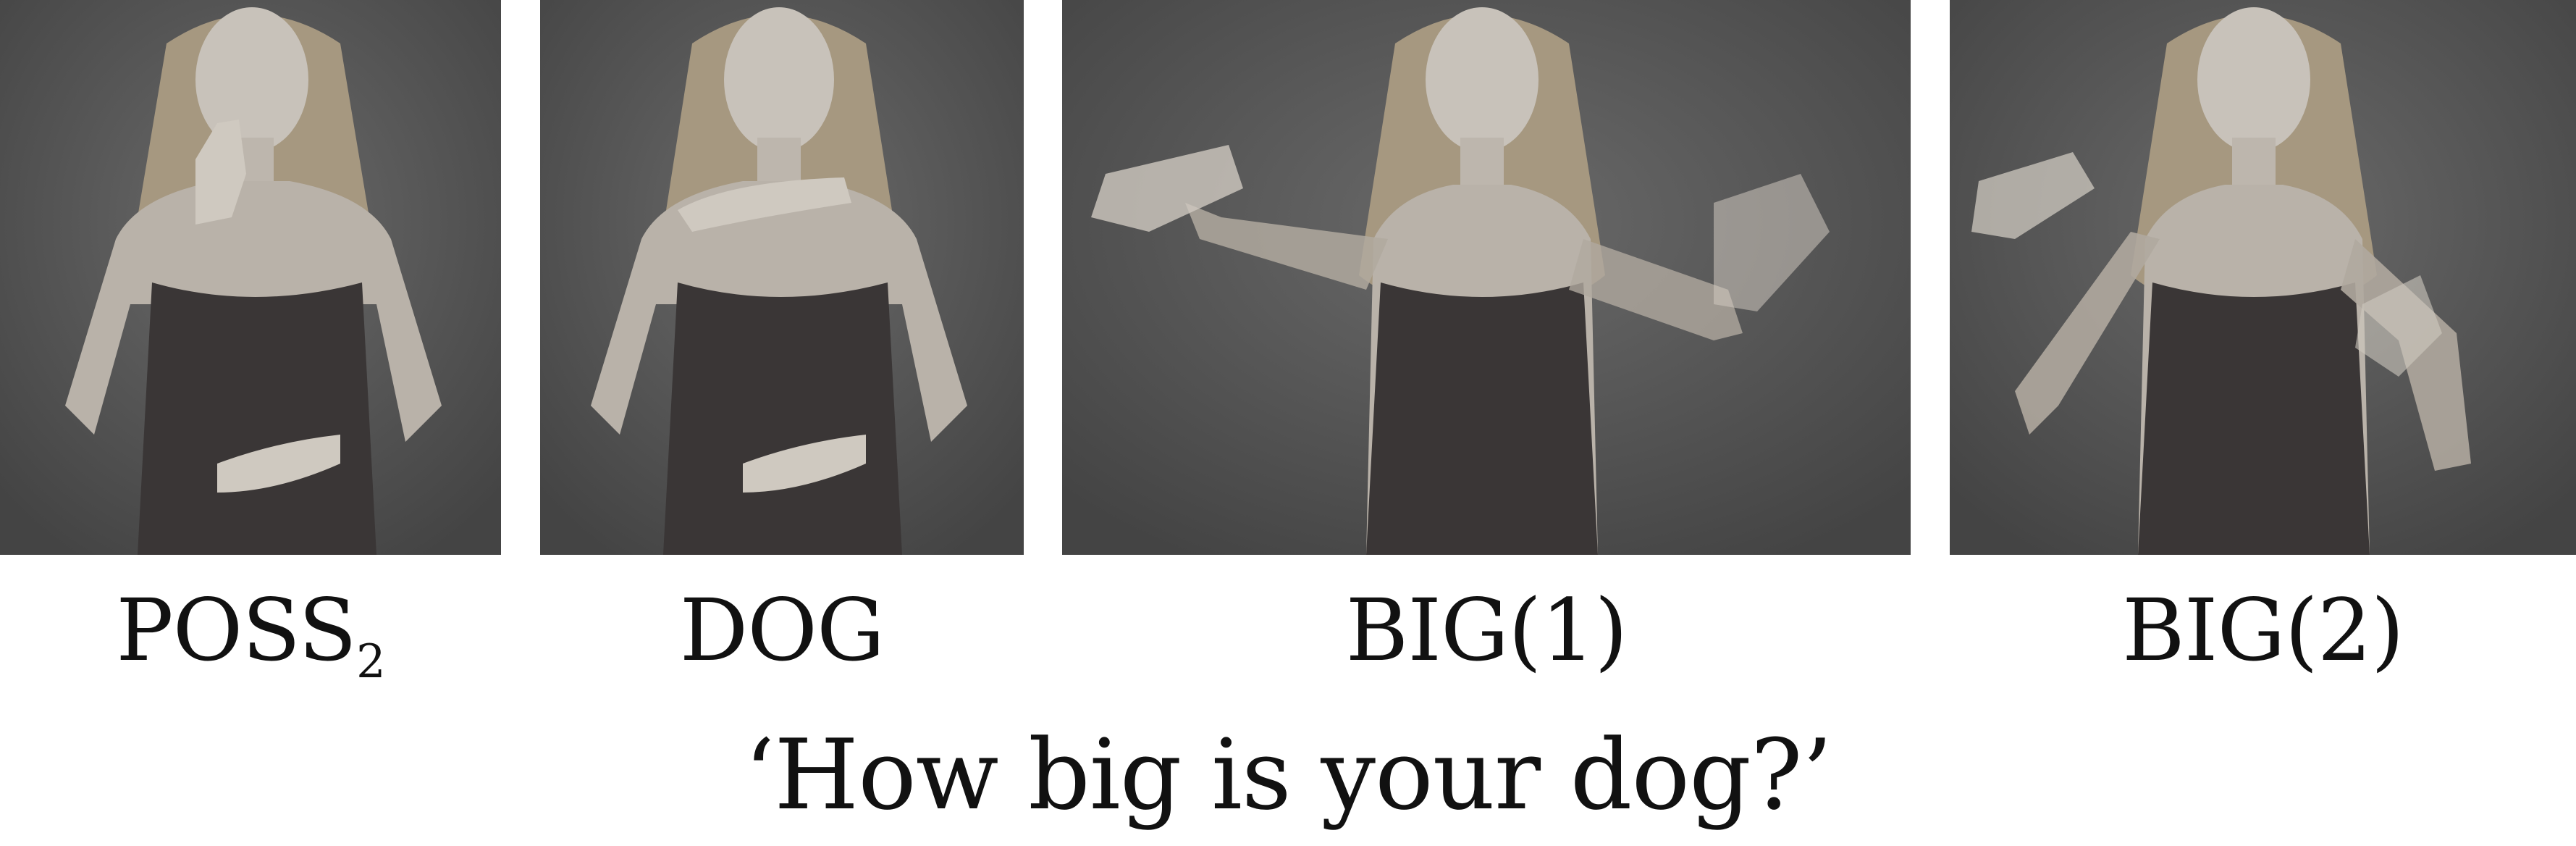 The height and width of the screenshot is (846, 2576). Describe the element at coordinates (1486, 630) in the screenshot. I see `gloss-big-1: BIG(1)` at that location.